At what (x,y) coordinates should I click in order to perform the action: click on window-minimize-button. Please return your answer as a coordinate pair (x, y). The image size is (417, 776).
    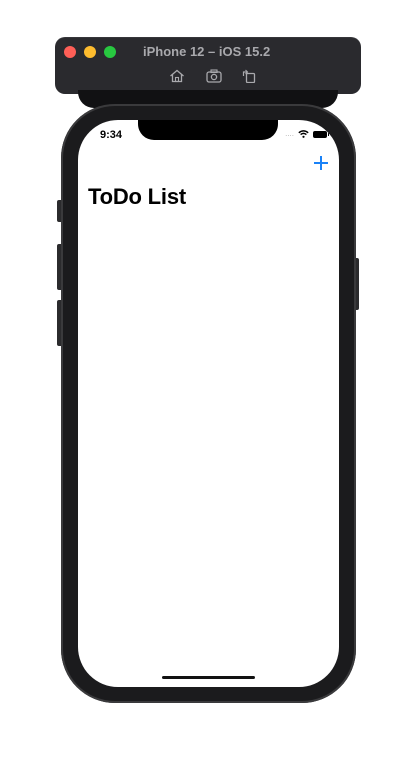
    Looking at the image, I should click on (90, 52).